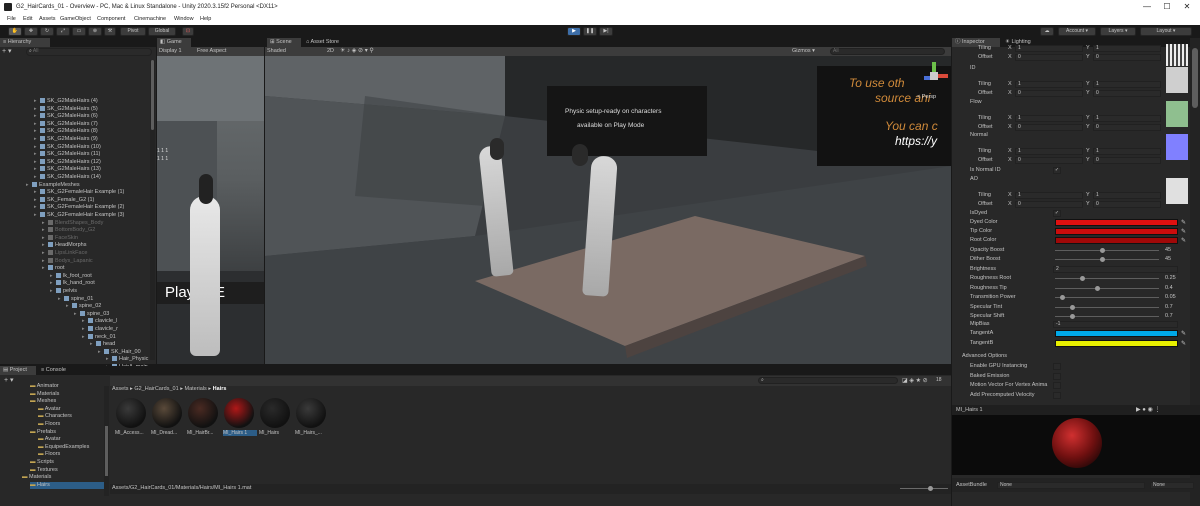  What do you see at coordinates (1049, 48) in the screenshot?
I see `top-tiling-x: 1` at bounding box center [1049, 48].